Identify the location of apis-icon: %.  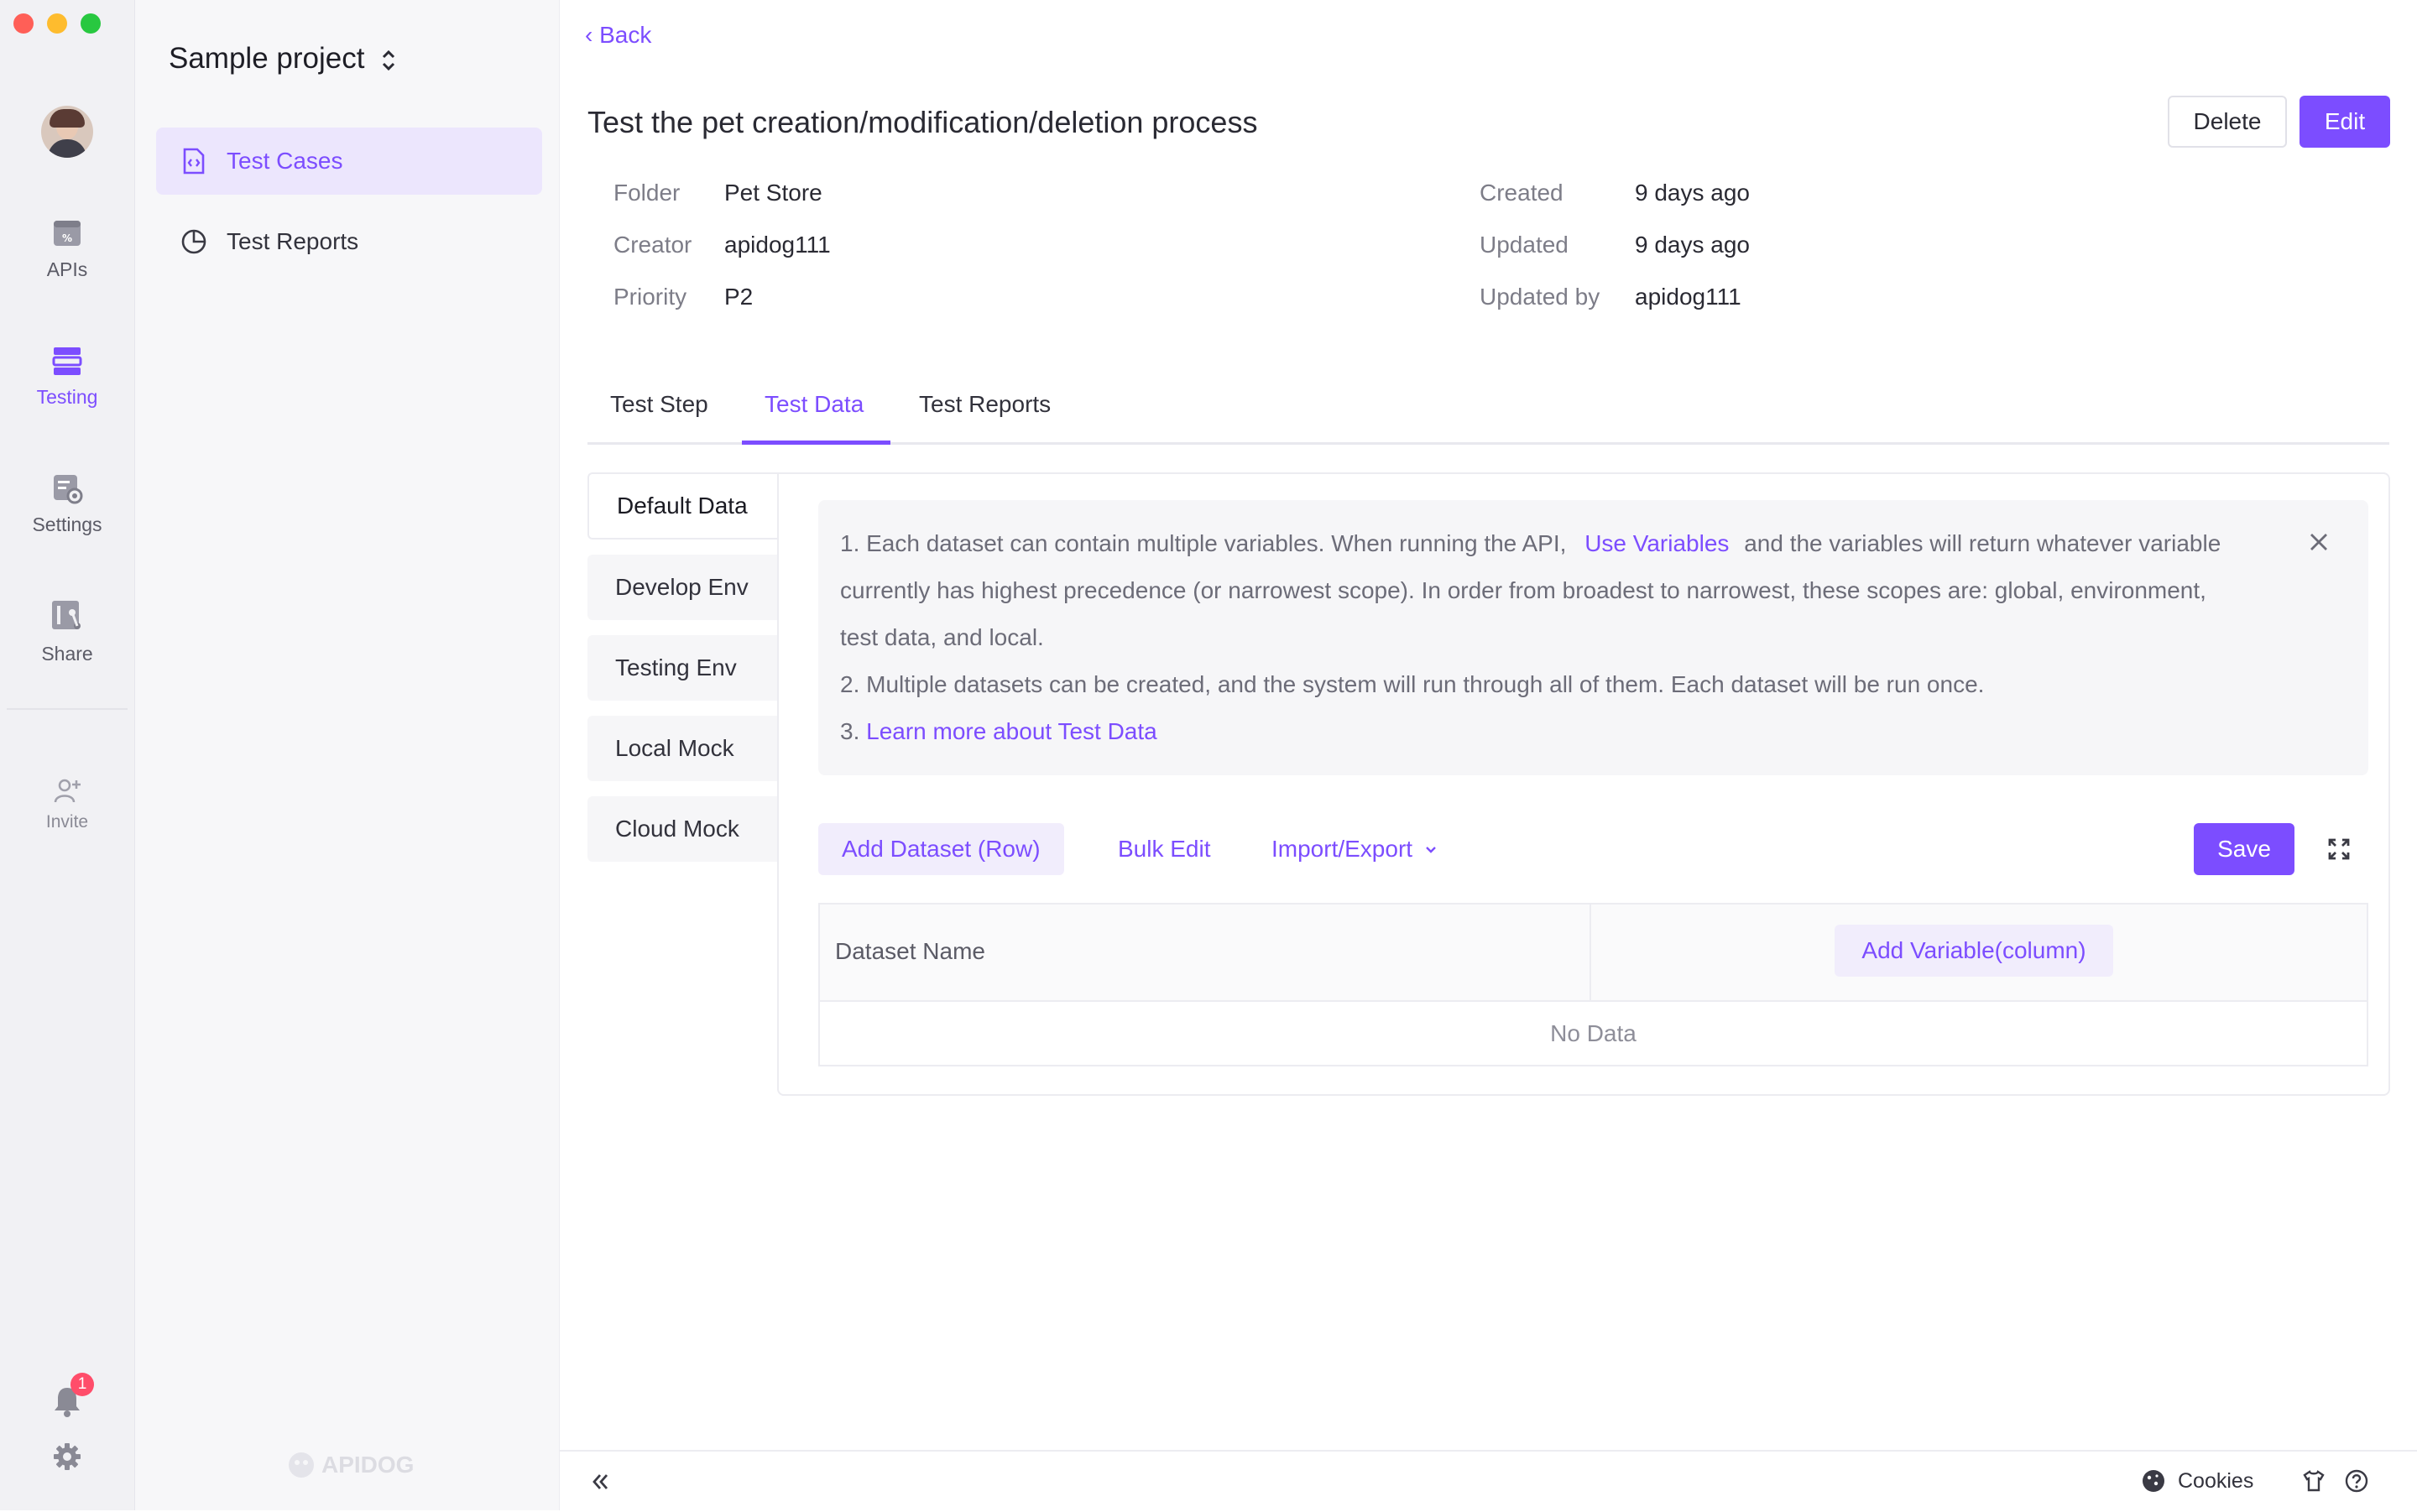
(67, 233).